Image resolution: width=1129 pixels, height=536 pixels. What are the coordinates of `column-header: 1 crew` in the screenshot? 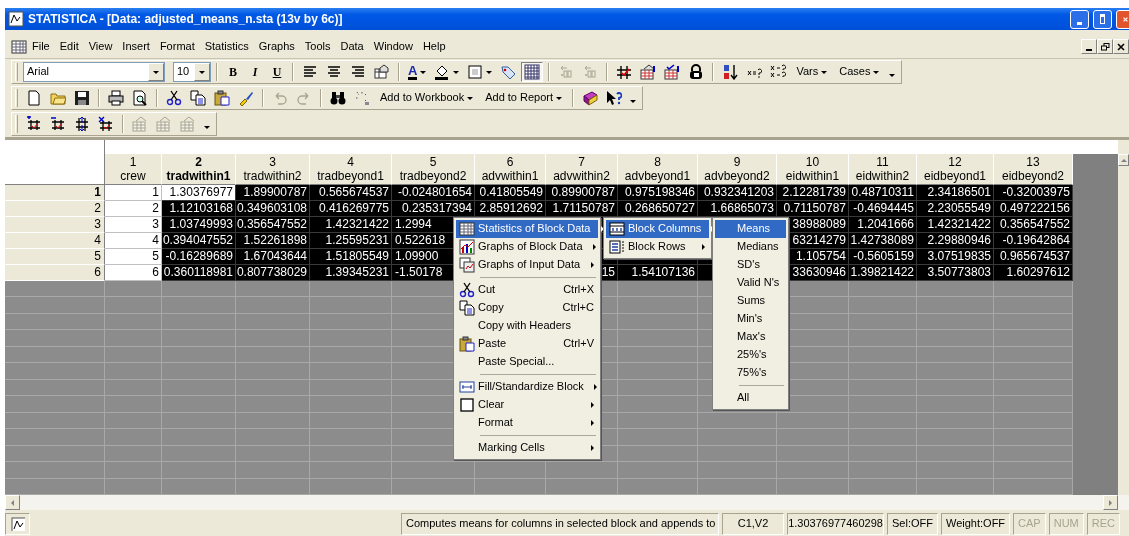 It's located at (133, 169).